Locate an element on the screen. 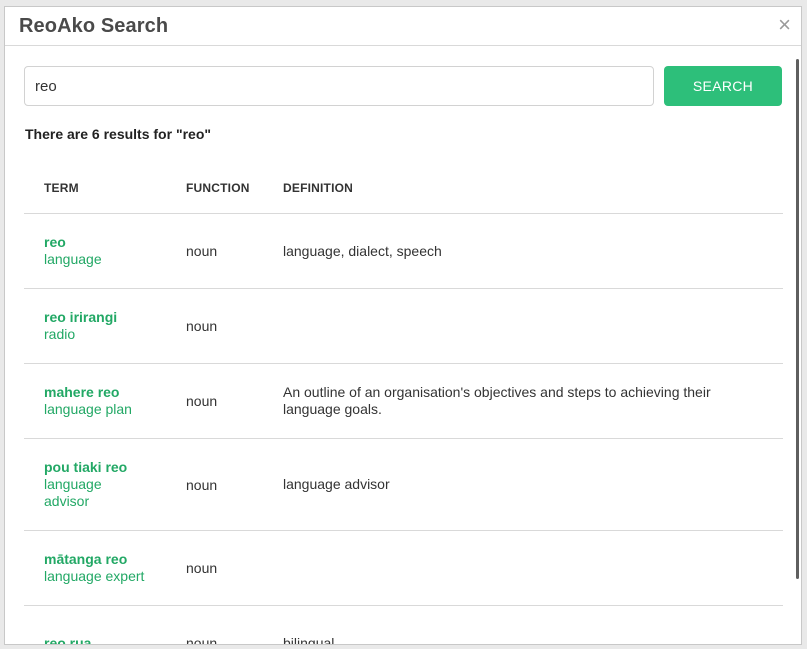 The width and height of the screenshot is (807, 649). term-link: mātanga reo is located at coordinates (105, 559).